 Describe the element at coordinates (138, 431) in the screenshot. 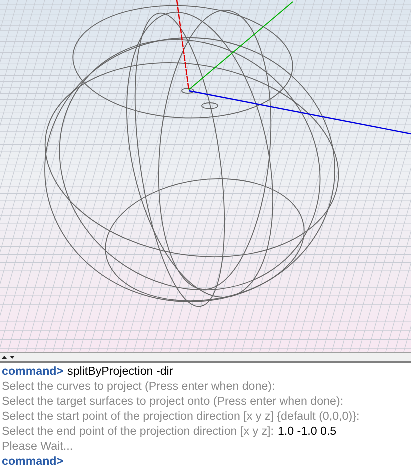

I see `console-message: Select the end point of the projection direction [x y z]:` at that location.